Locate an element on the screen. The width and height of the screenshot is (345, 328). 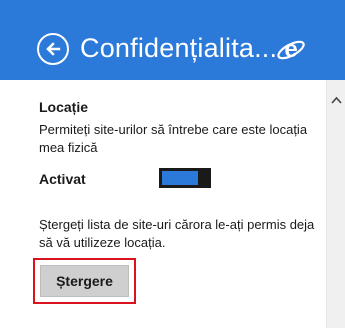
back-arrow-icon is located at coordinates (53, 49).